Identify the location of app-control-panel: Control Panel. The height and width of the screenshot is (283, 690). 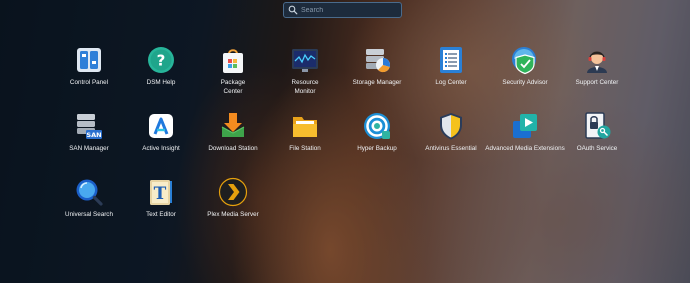
(89, 66).